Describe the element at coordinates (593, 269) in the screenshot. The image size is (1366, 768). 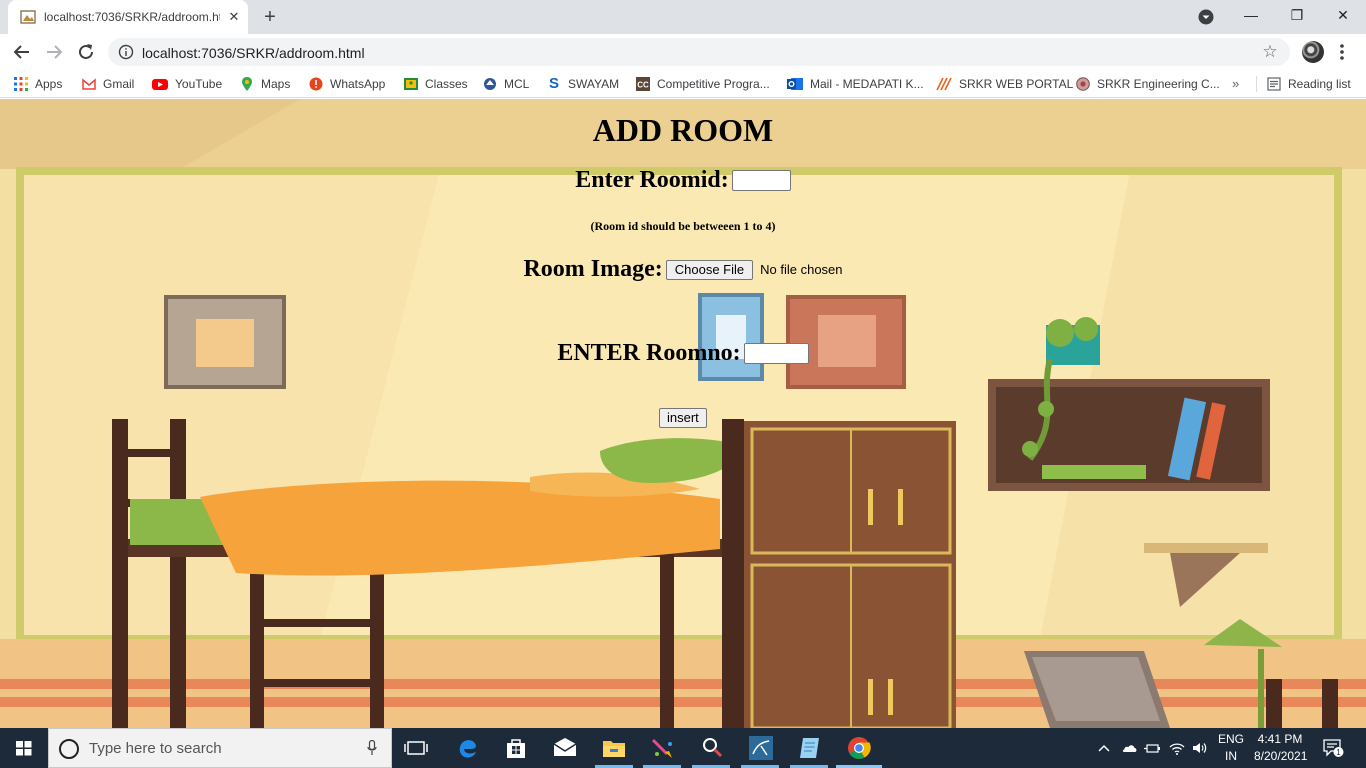
I see `room-image-label: Room Image:` at that location.